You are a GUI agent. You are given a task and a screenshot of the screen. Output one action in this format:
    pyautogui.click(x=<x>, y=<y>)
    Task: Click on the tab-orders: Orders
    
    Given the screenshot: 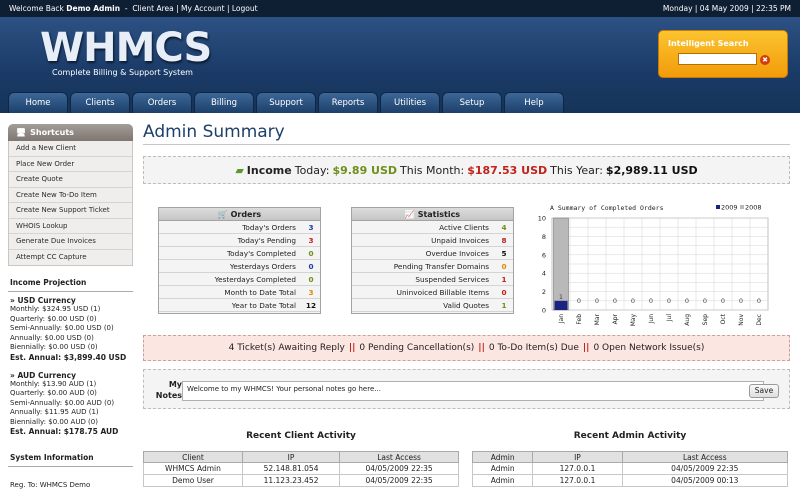 What is the action you would take?
    pyautogui.click(x=162, y=102)
    